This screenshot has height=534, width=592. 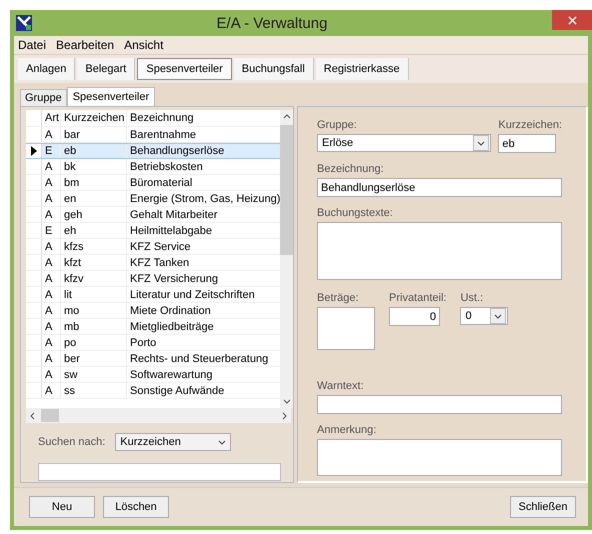 I want to click on description-field: Behandlungserlöse, so click(x=439, y=187).